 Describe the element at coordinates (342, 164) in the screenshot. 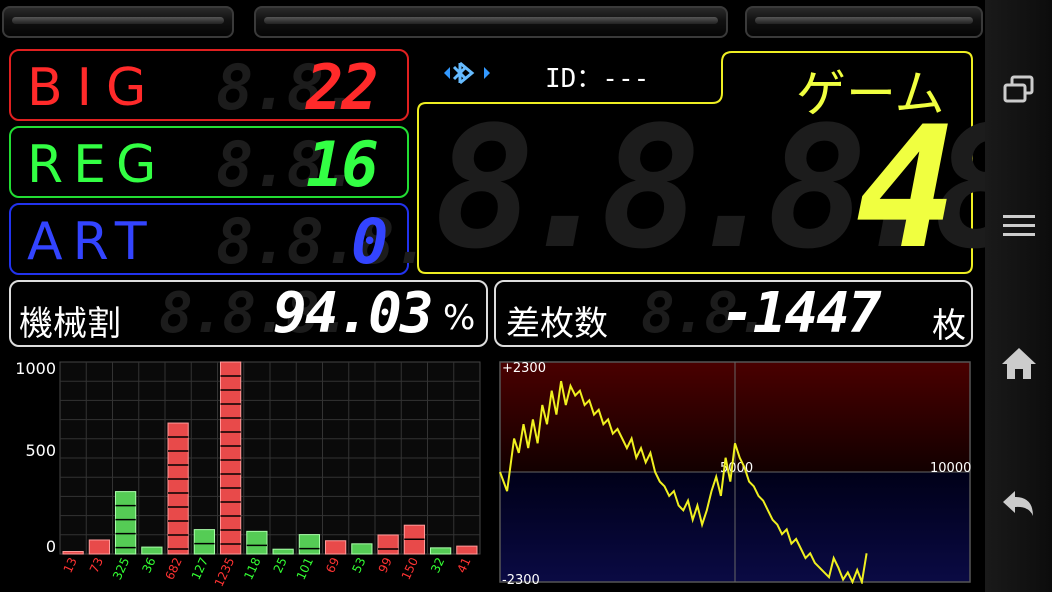

I see `reg-count: 16` at that location.